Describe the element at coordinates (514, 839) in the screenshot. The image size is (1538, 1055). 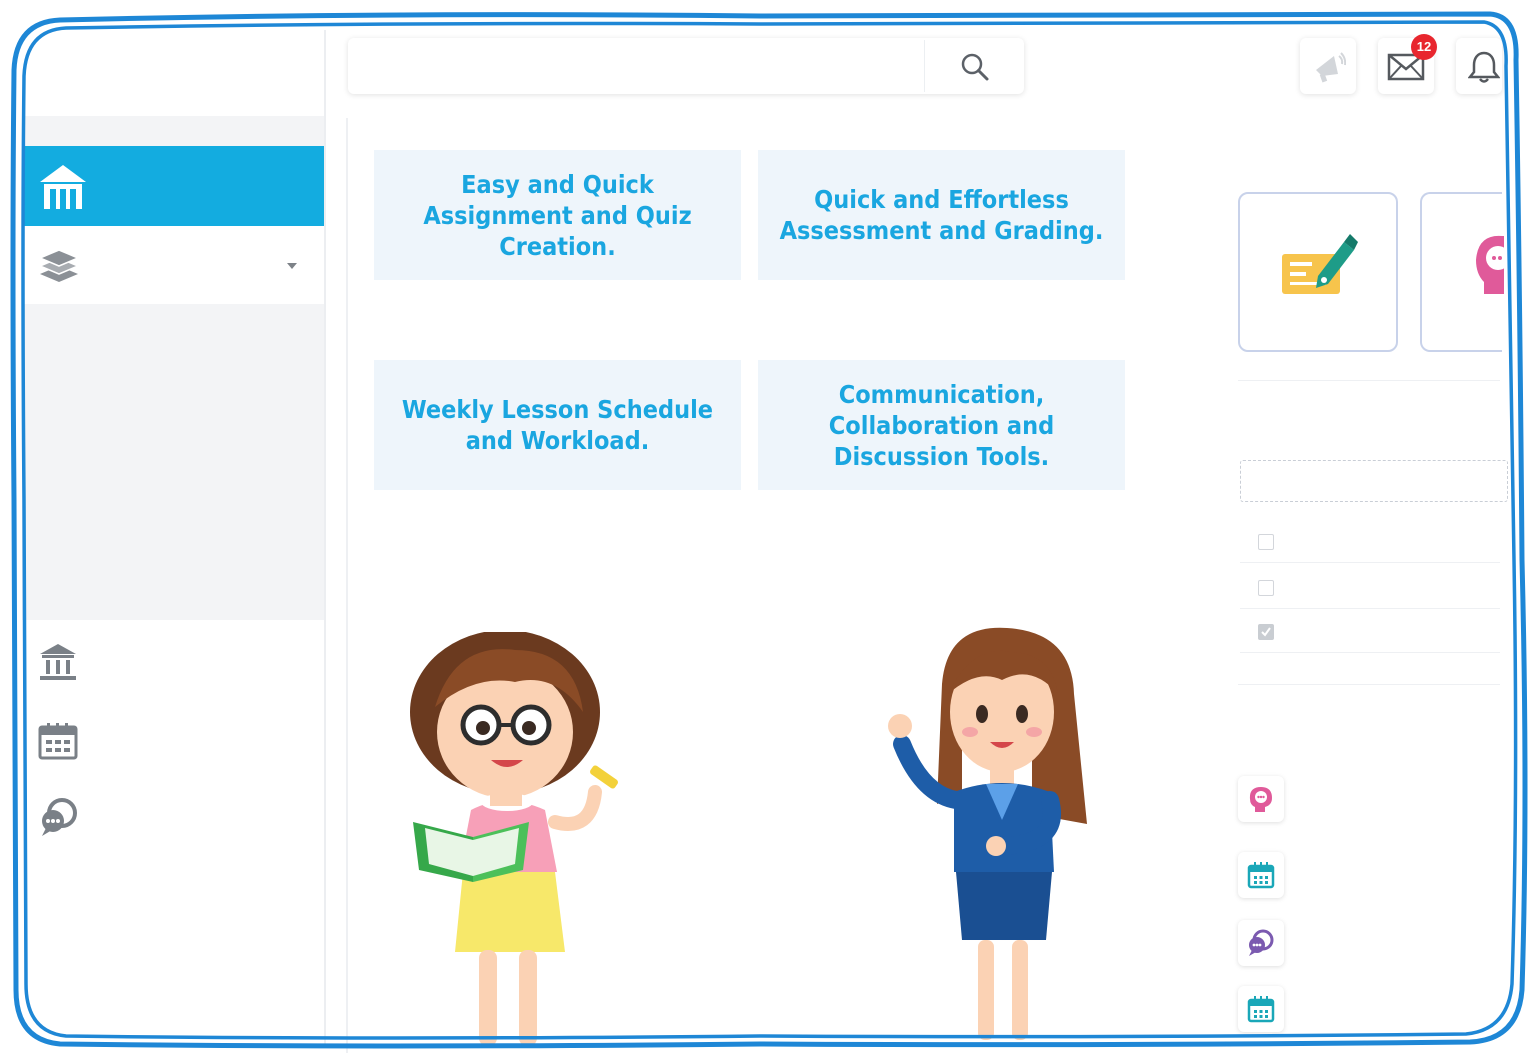
I see `teacher-with-book-illustration` at that location.